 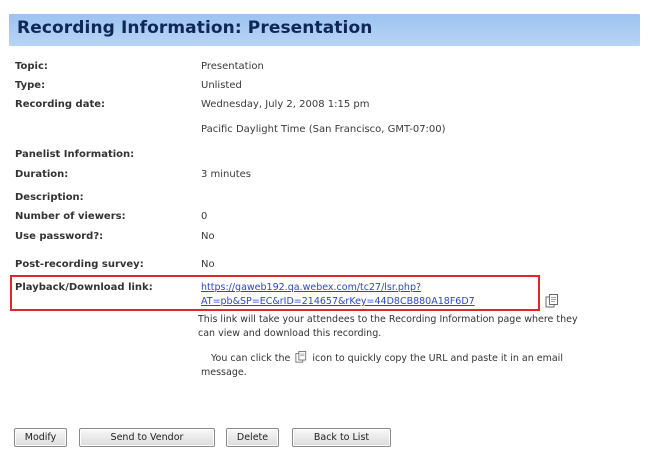 I want to click on send-to-vendor-button: Send to Vendor, so click(x=147, y=437).